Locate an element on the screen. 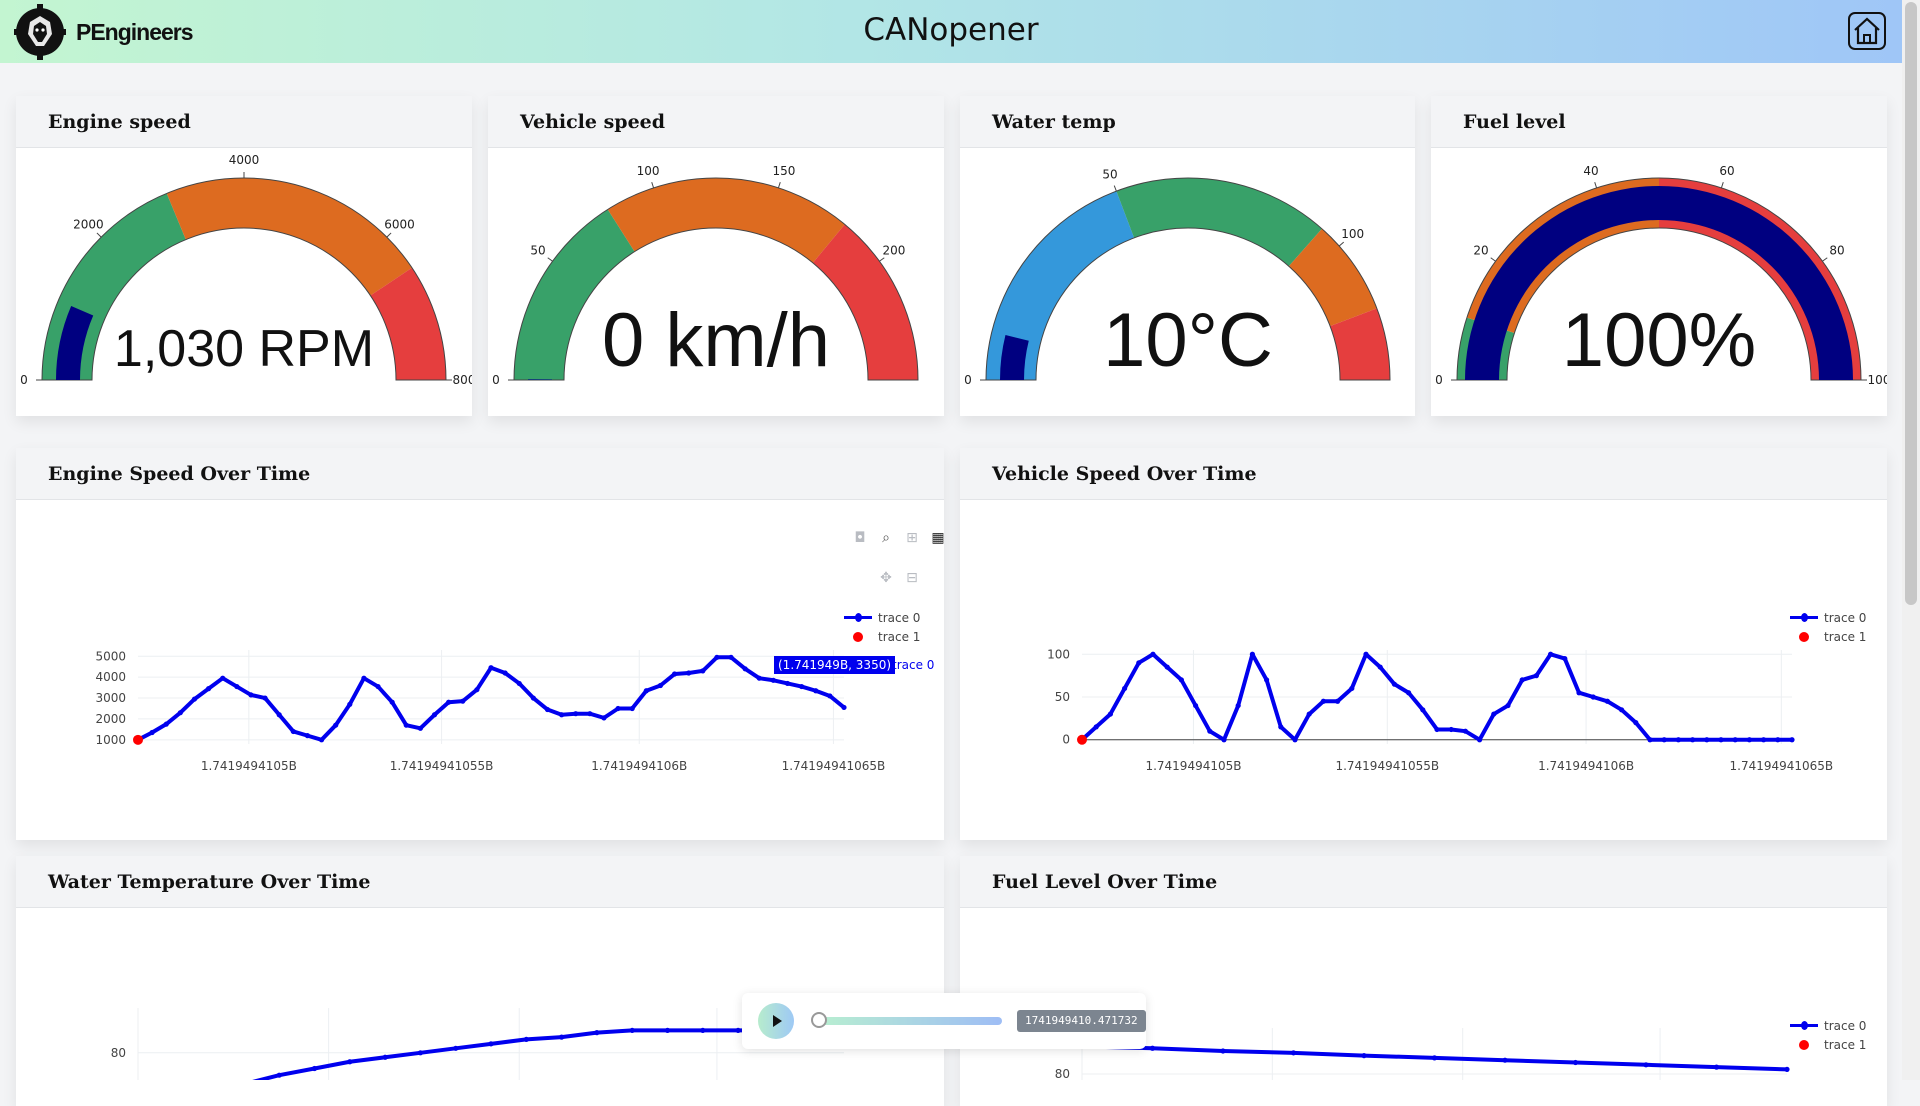 This screenshot has height=1106, width=1920. gauge-tick-label: 2000 is located at coordinates (88, 224).